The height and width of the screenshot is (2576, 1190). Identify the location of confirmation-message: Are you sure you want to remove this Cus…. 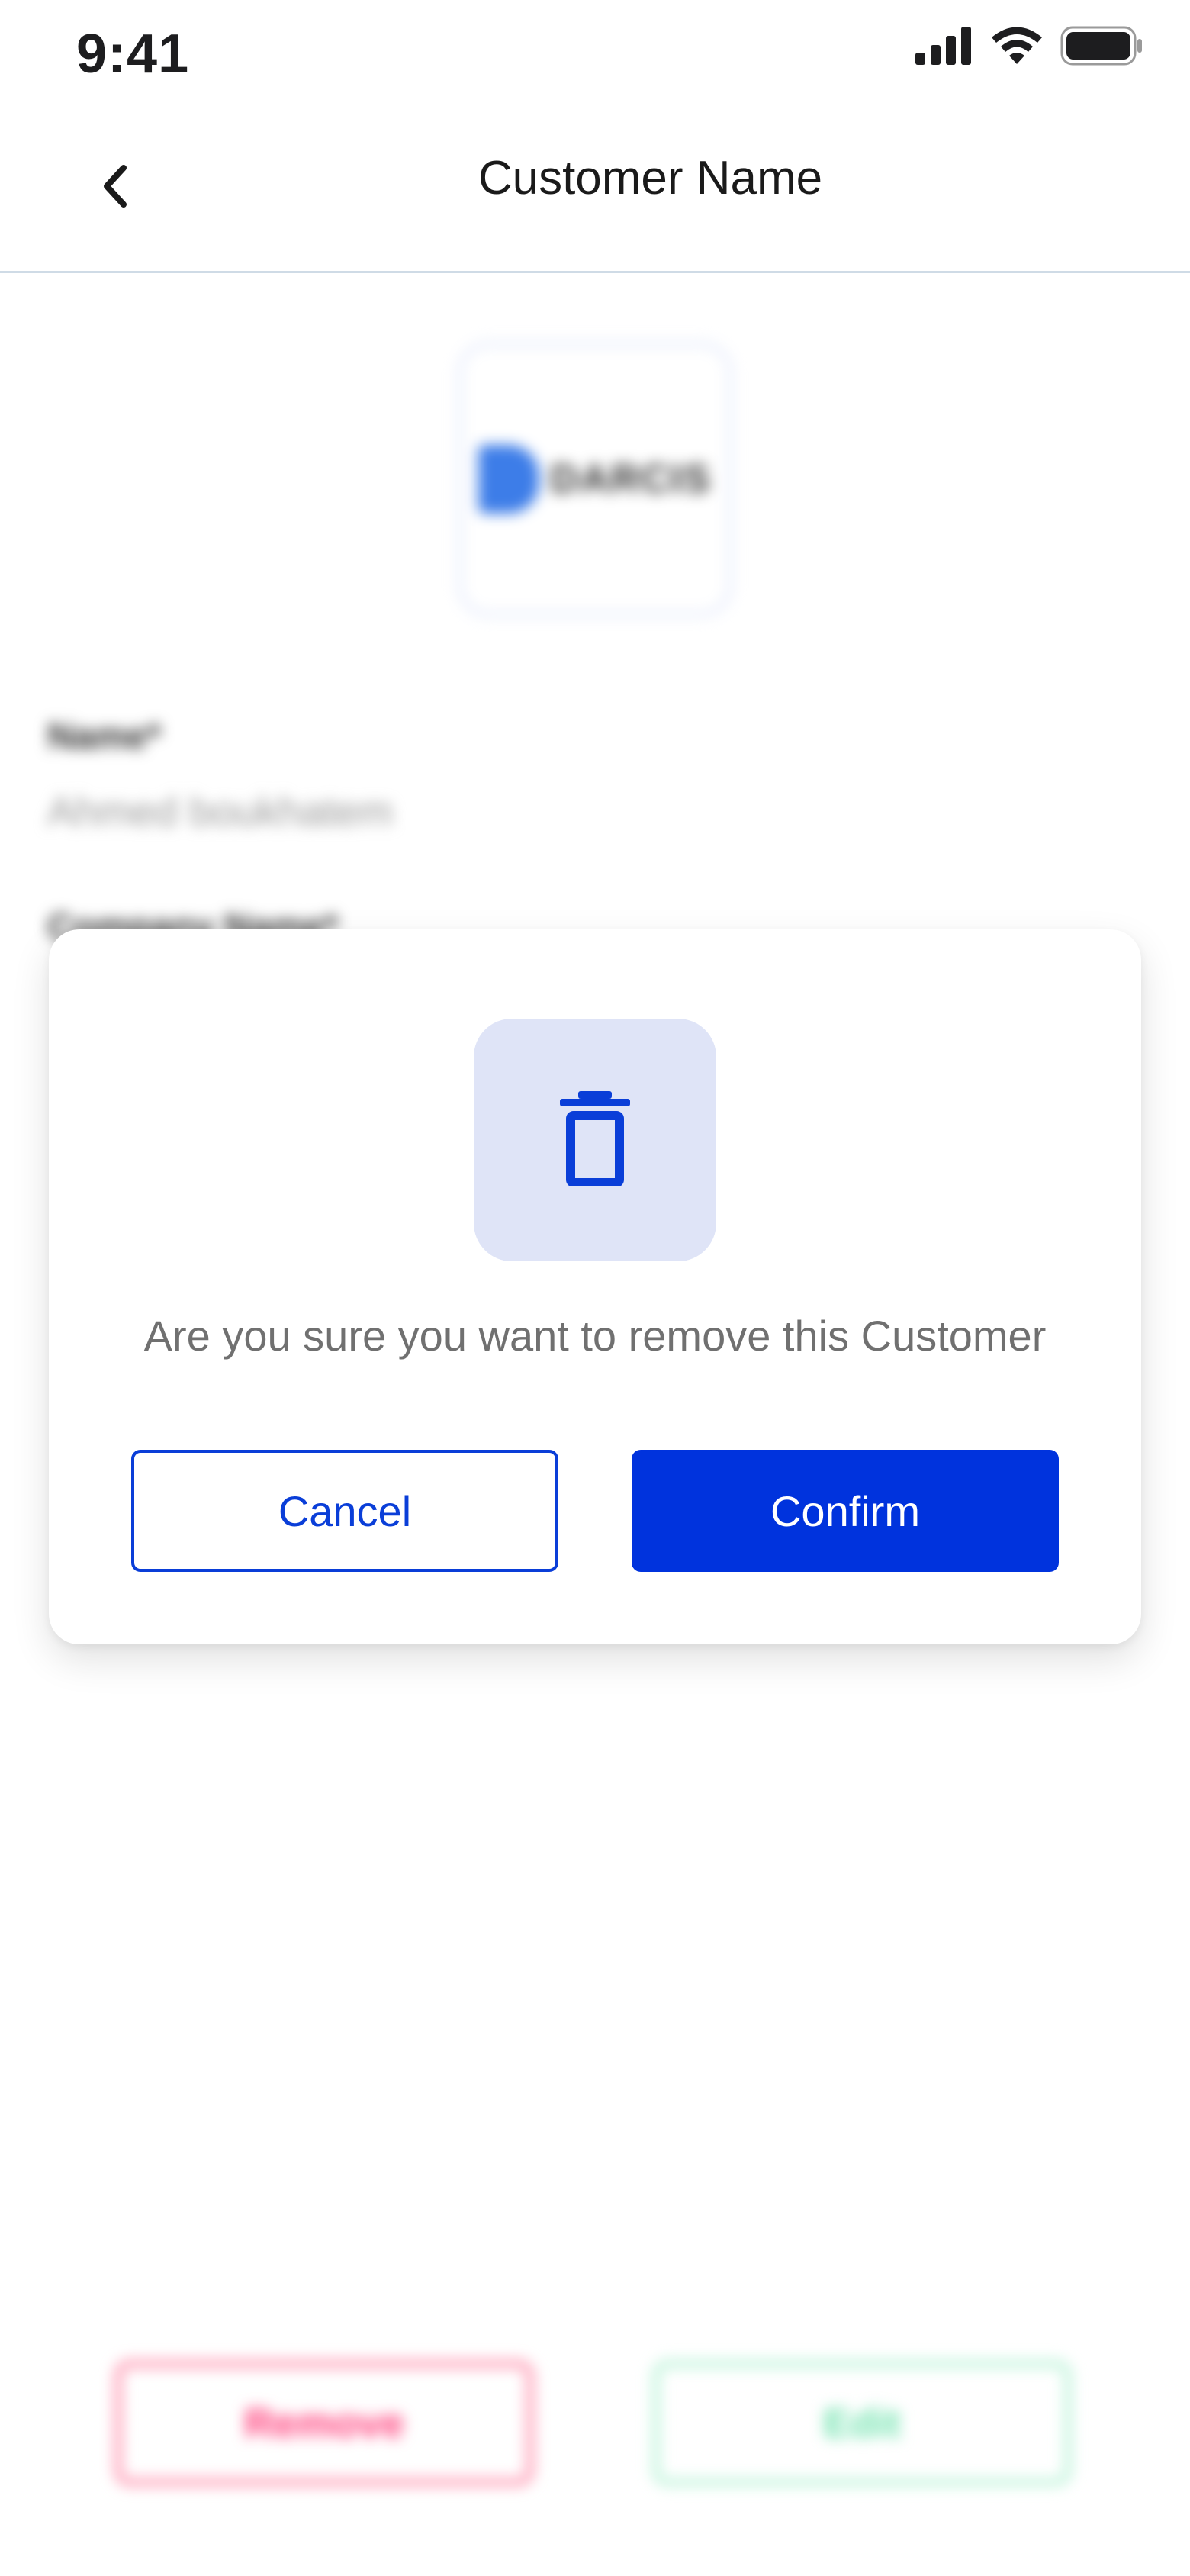
(595, 1336).